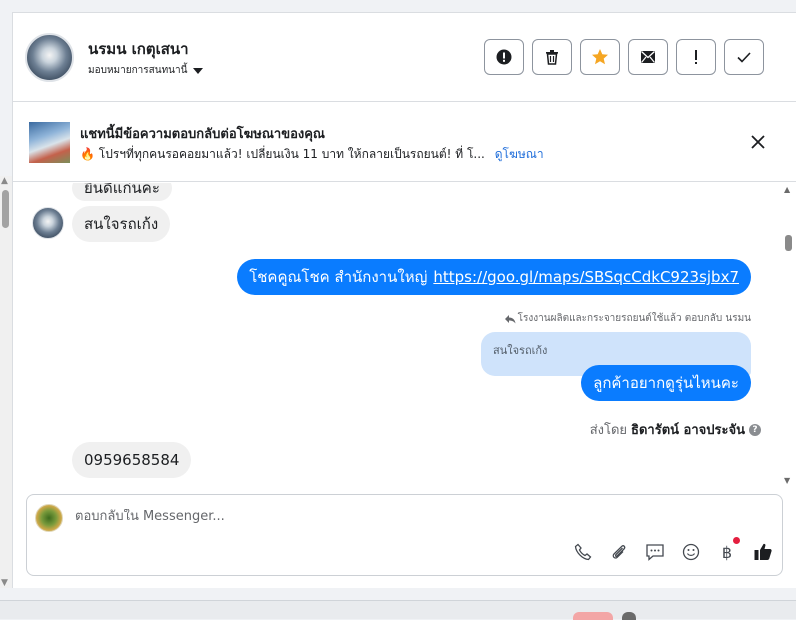  I want to click on message-incoming: ยินดีแก่นคะ, so click(122, 192).